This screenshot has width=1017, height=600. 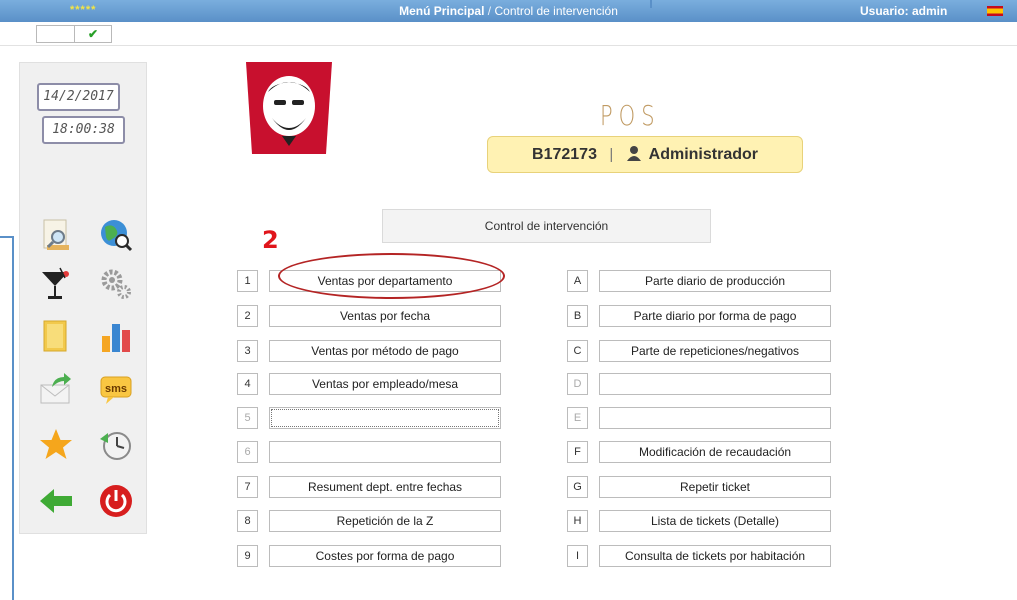 What do you see at coordinates (83, 130) in the screenshot?
I see `time-display: 18:00:38` at bounding box center [83, 130].